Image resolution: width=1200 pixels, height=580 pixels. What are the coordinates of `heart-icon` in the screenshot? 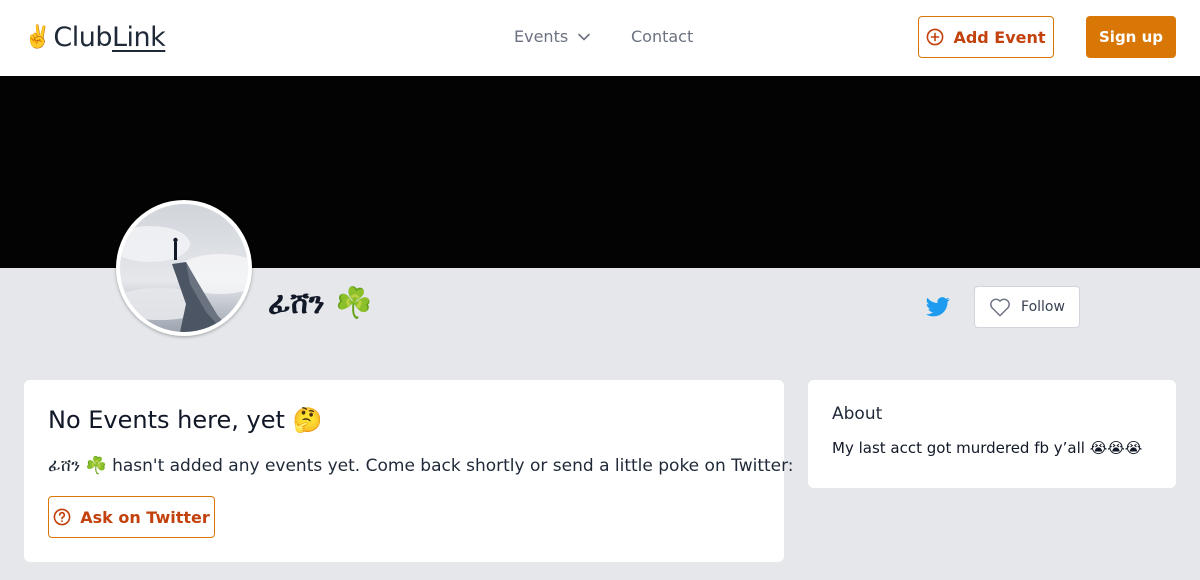 It's located at (1000, 307).